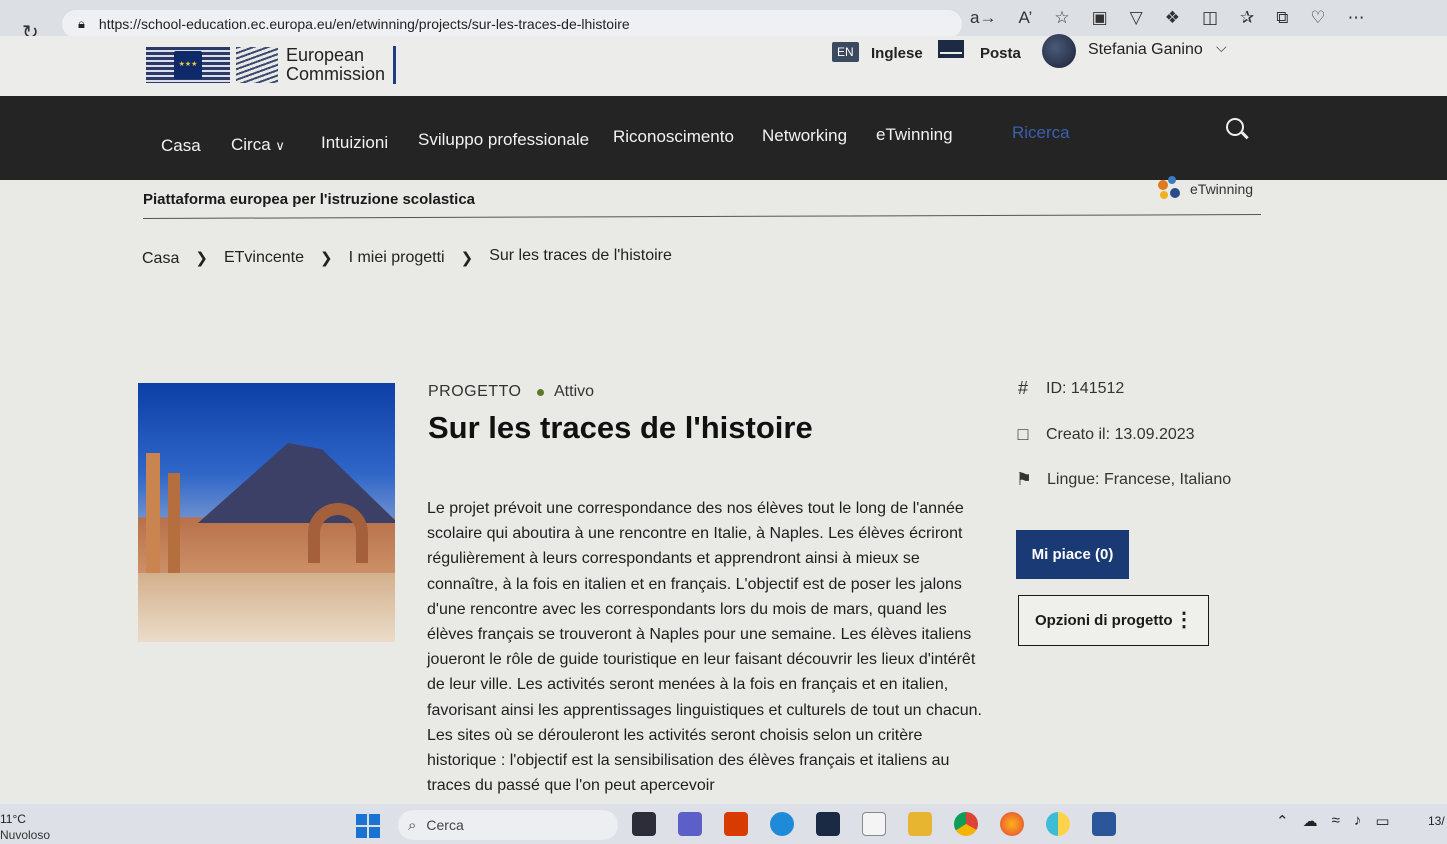  Describe the element at coordinates (397, 258) in the screenshot. I see `breadcrumb-item-progetti: I miei progetti` at that location.